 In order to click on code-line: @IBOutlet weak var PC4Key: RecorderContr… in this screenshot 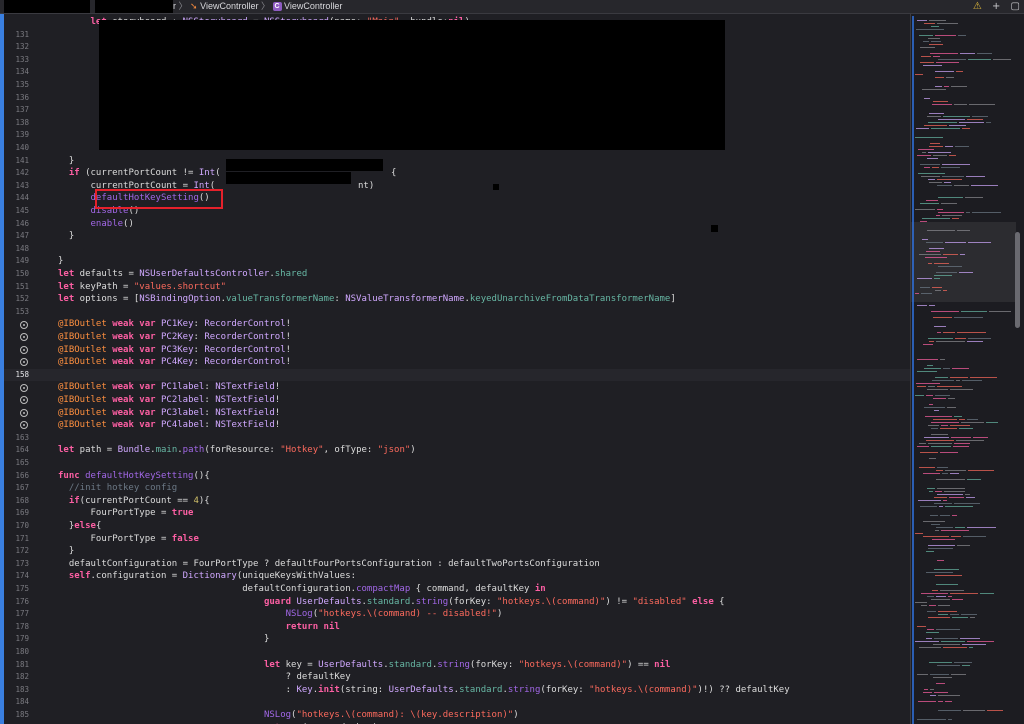, I will do `click(457, 362)`.